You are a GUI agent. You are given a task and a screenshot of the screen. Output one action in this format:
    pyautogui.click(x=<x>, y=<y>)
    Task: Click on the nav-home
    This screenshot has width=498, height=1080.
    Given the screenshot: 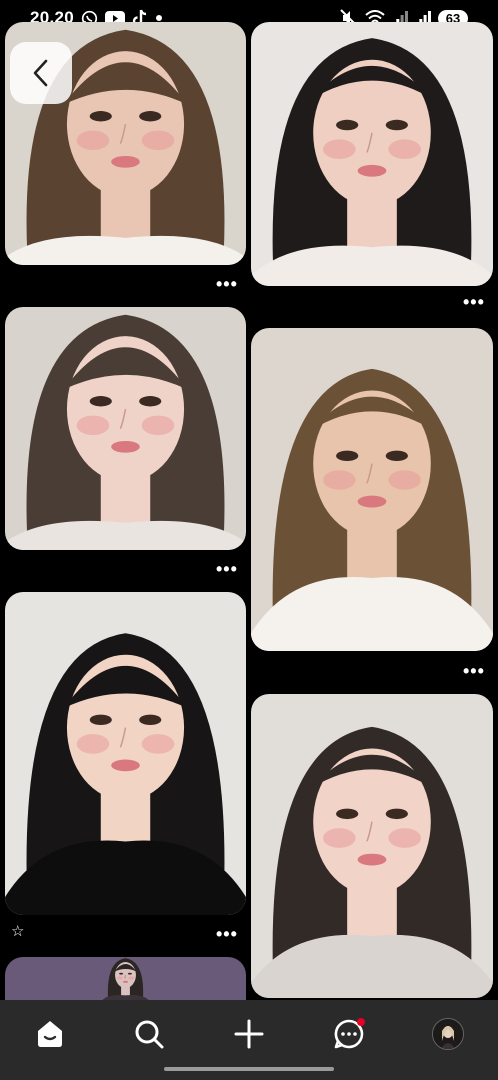 What is the action you would take?
    pyautogui.click(x=50, y=1034)
    